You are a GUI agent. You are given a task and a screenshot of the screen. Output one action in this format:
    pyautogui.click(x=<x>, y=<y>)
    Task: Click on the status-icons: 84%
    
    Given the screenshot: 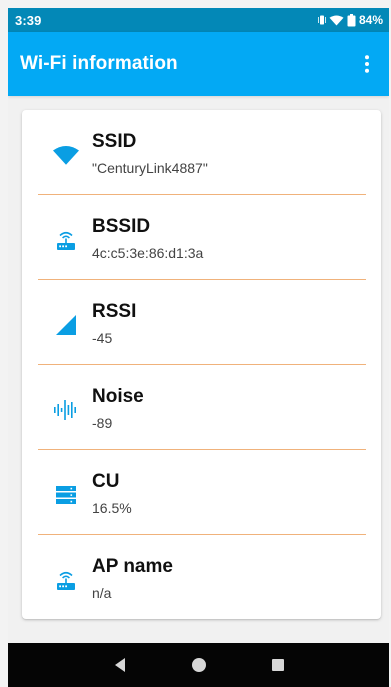 What is the action you would take?
    pyautogui.click(x=350, y=20)
    